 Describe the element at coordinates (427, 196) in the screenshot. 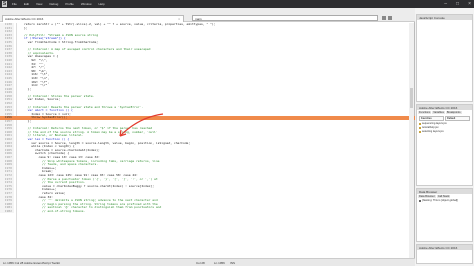

I see `tab-data-browser: Data Browser` at that location.